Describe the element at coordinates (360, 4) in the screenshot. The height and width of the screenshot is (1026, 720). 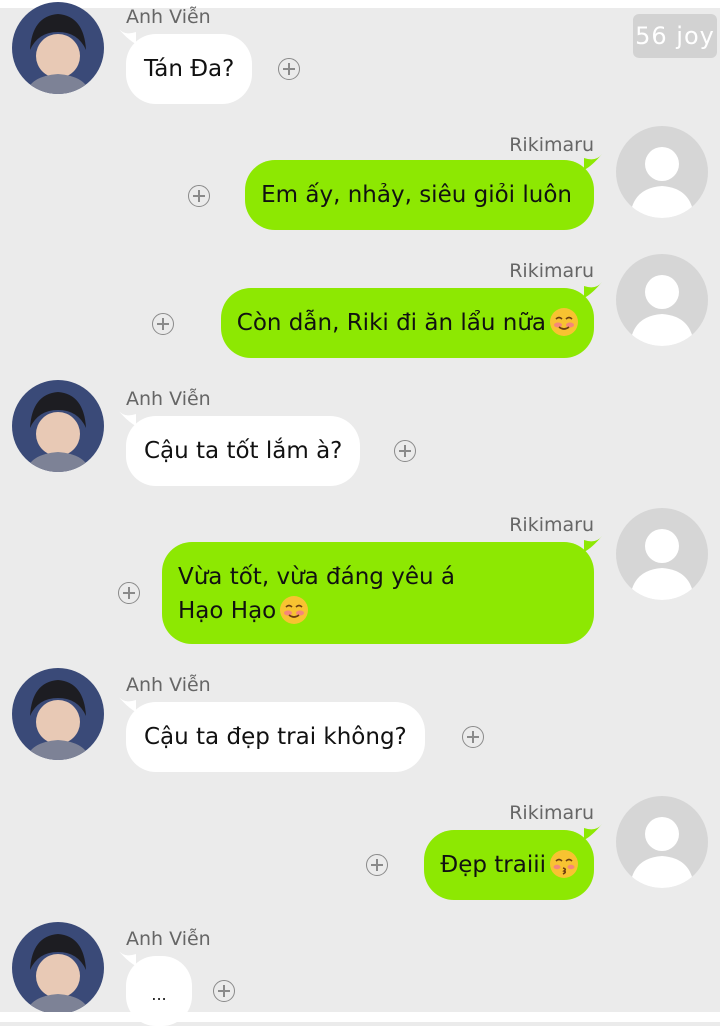
I see `top-edge` at that location.